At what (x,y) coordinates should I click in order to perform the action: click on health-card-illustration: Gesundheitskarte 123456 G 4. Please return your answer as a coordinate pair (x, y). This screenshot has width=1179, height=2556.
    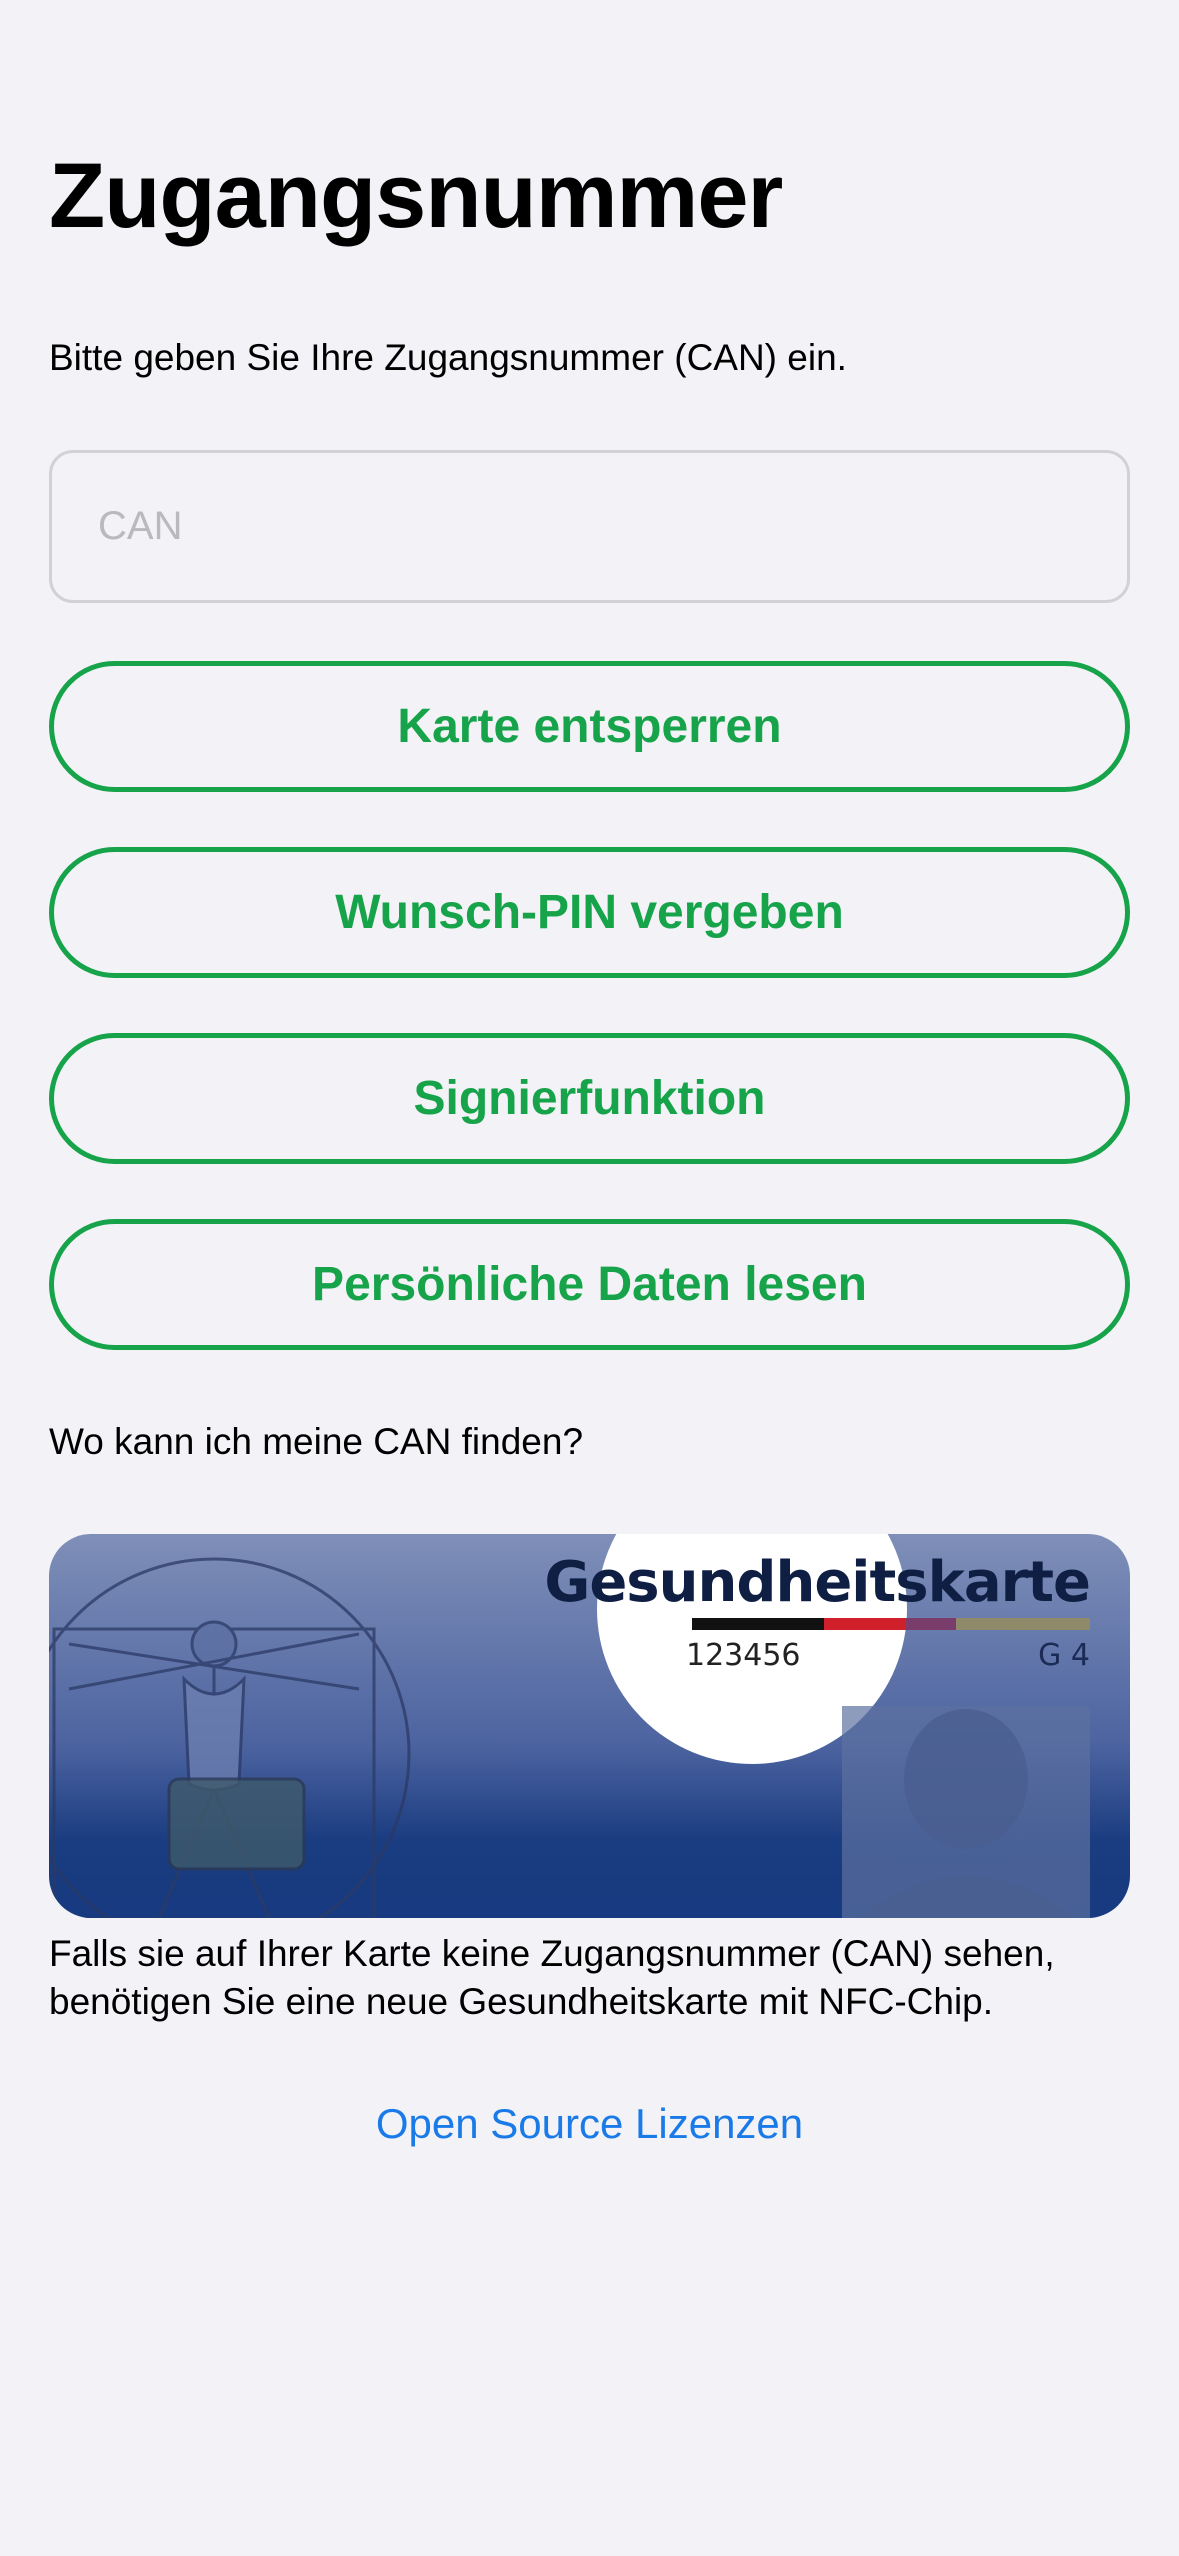
    Looking at the image, I should click on (589, 1726).